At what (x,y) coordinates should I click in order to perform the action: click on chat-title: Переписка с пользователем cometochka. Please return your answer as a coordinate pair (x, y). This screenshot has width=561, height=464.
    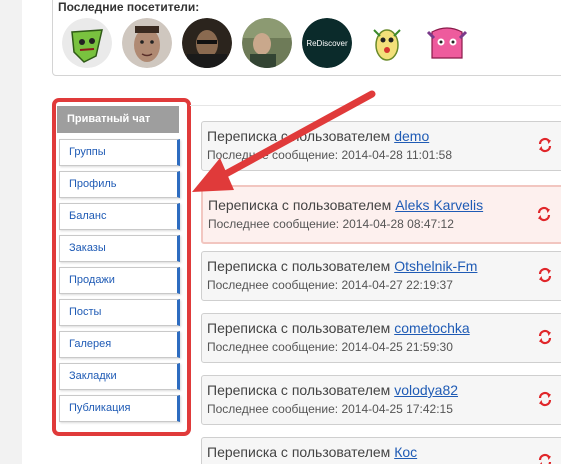
    Looking at the image, I should click on (338, 328).